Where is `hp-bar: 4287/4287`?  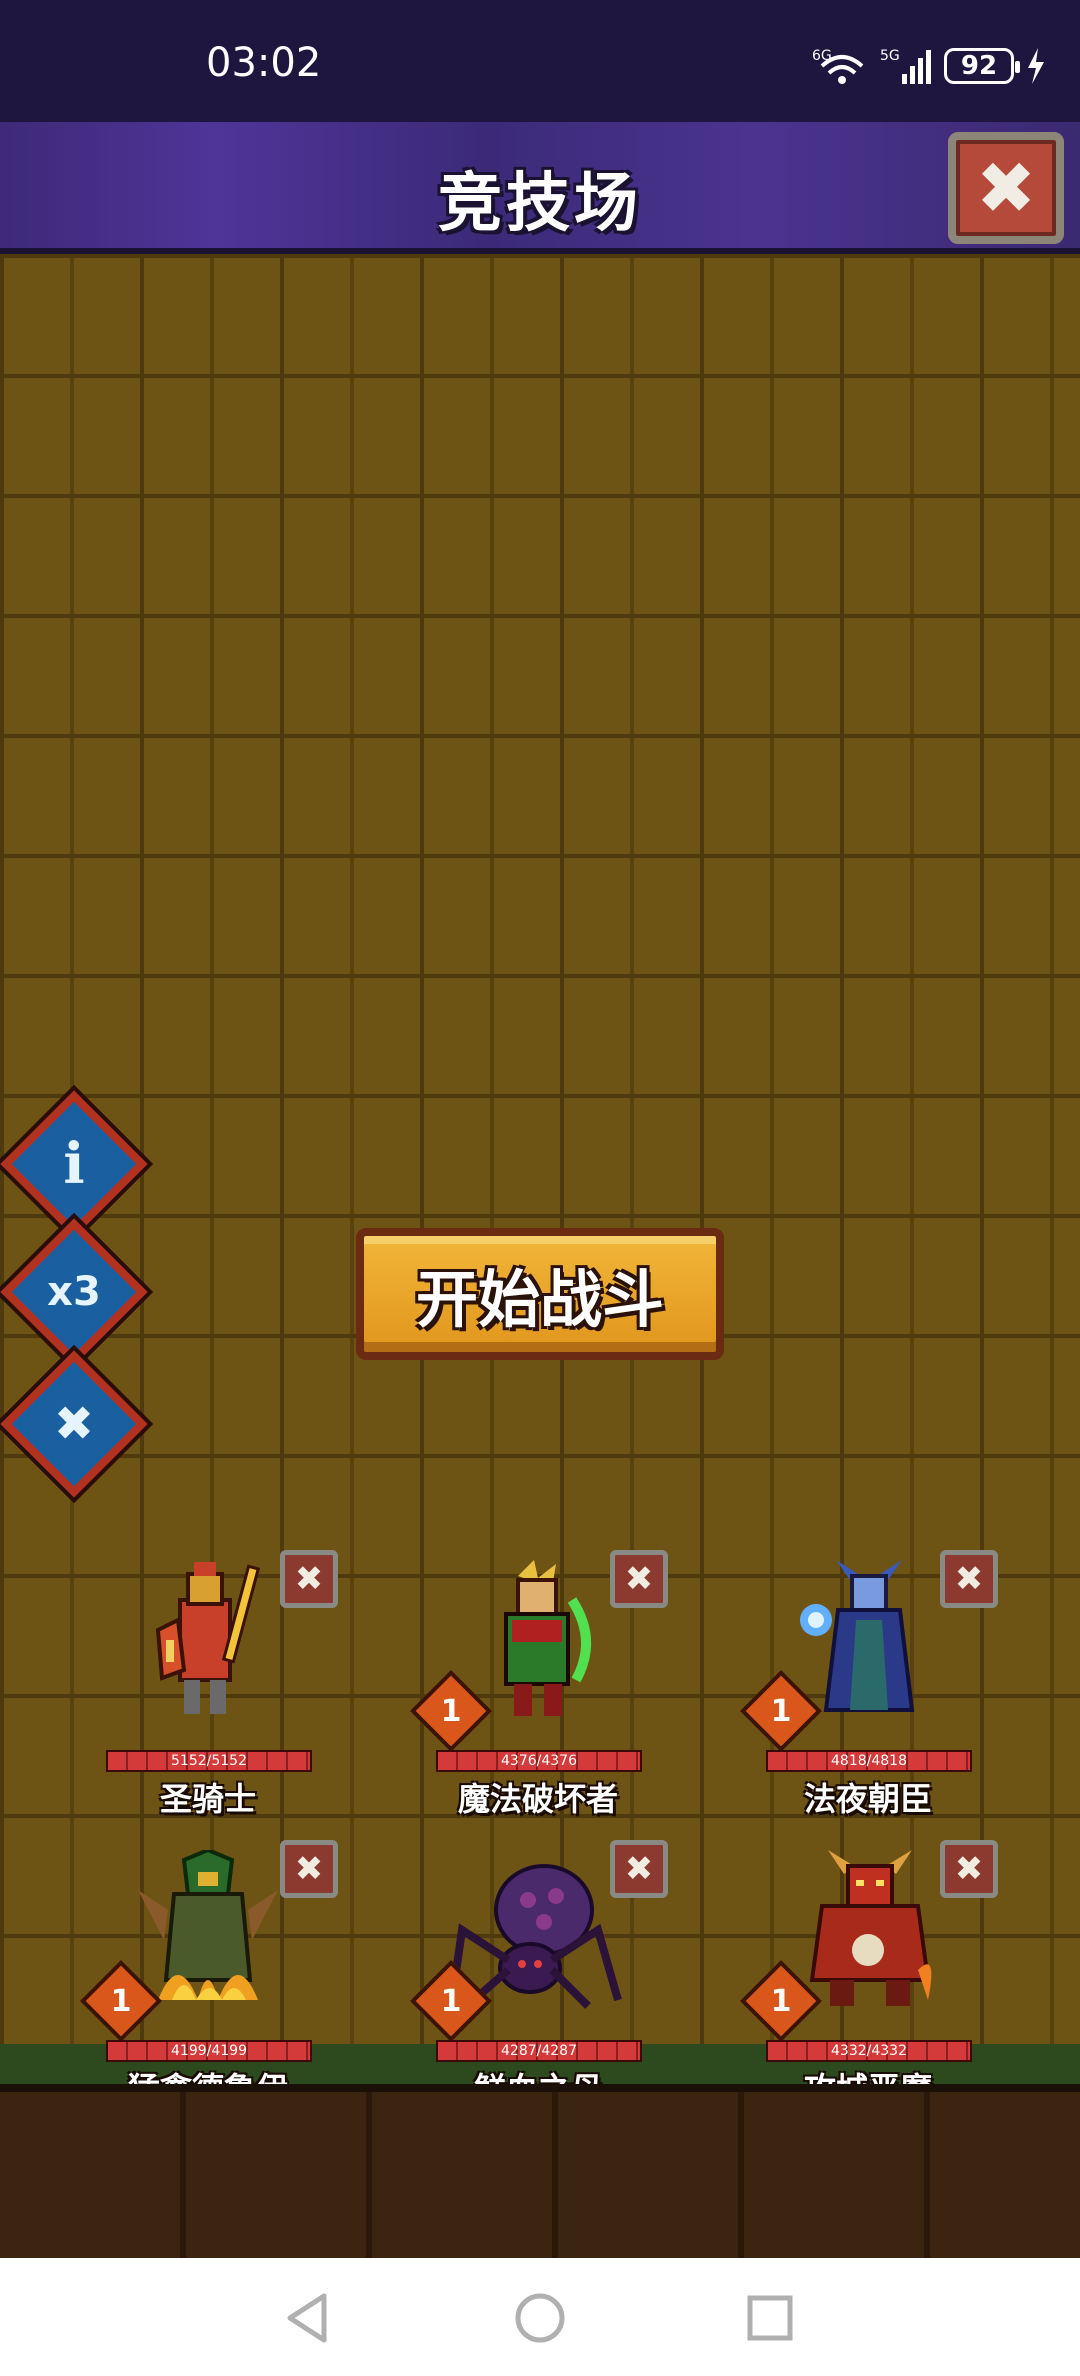
hp-bar: 4287/4287 is located at coordinates (539, 2051).